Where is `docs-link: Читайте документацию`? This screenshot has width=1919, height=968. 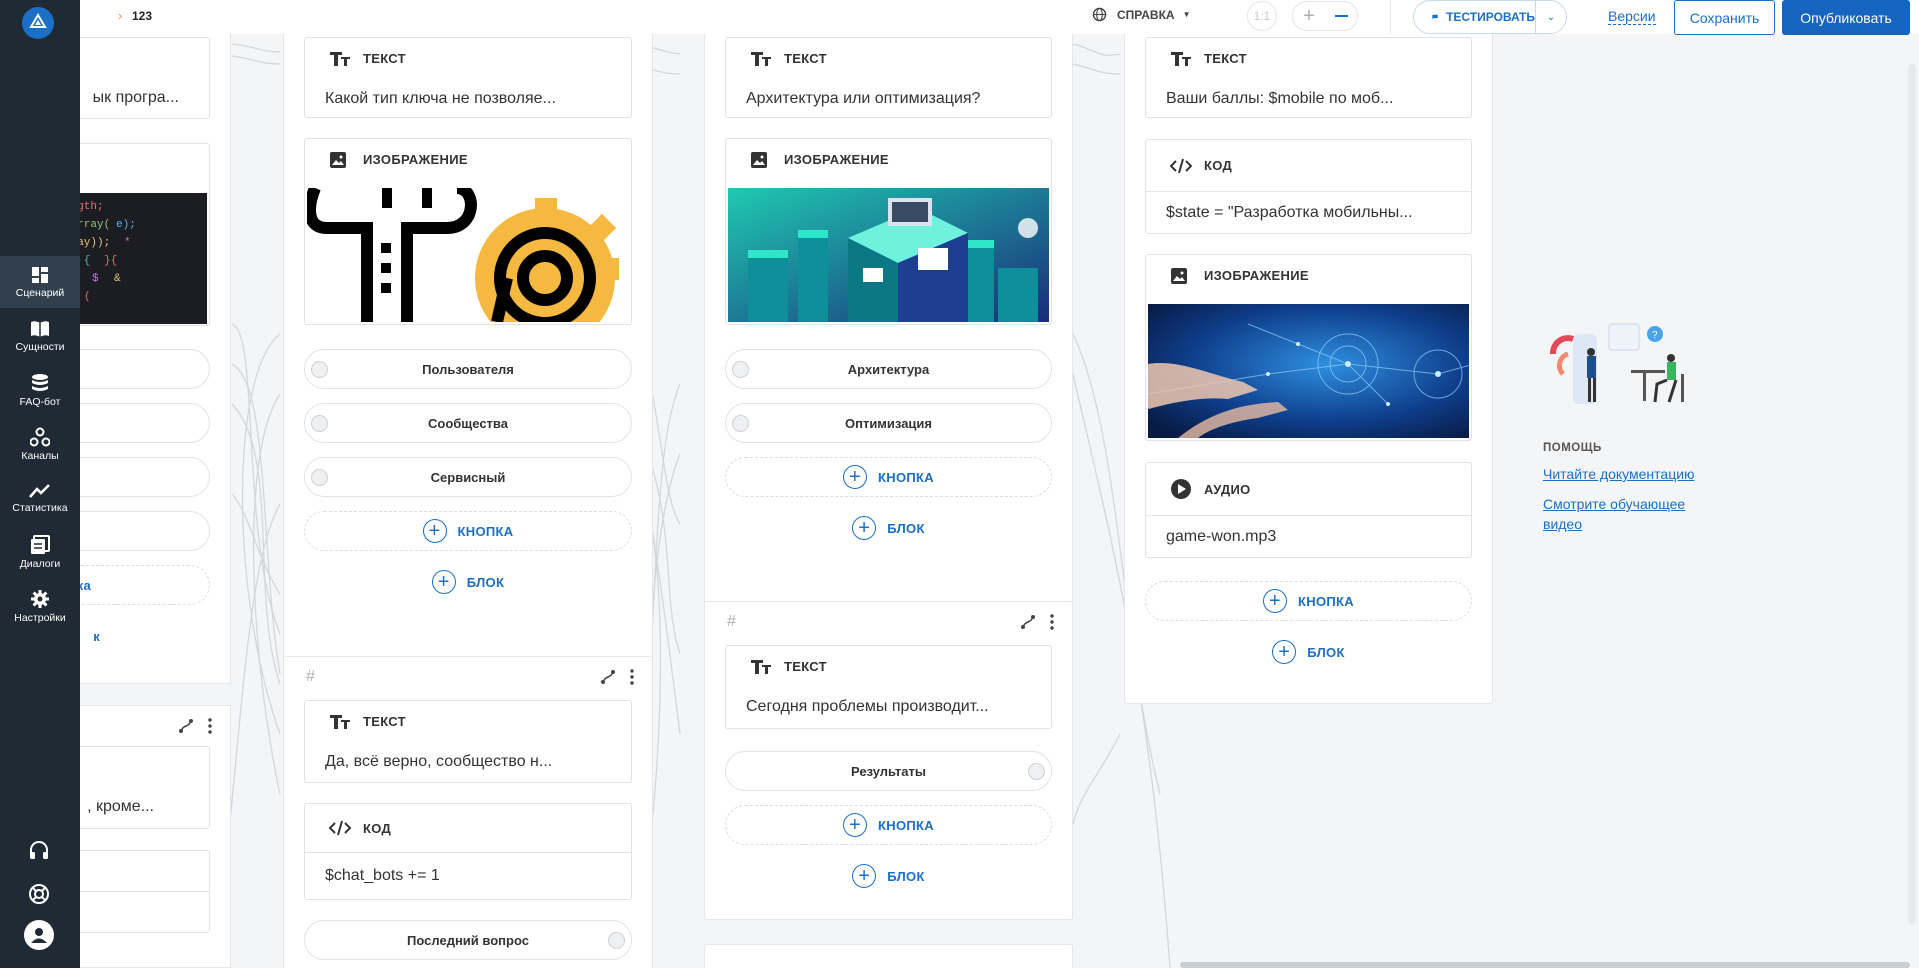 docs-link: Читайте документацию is located at coordinates (1619, 474).